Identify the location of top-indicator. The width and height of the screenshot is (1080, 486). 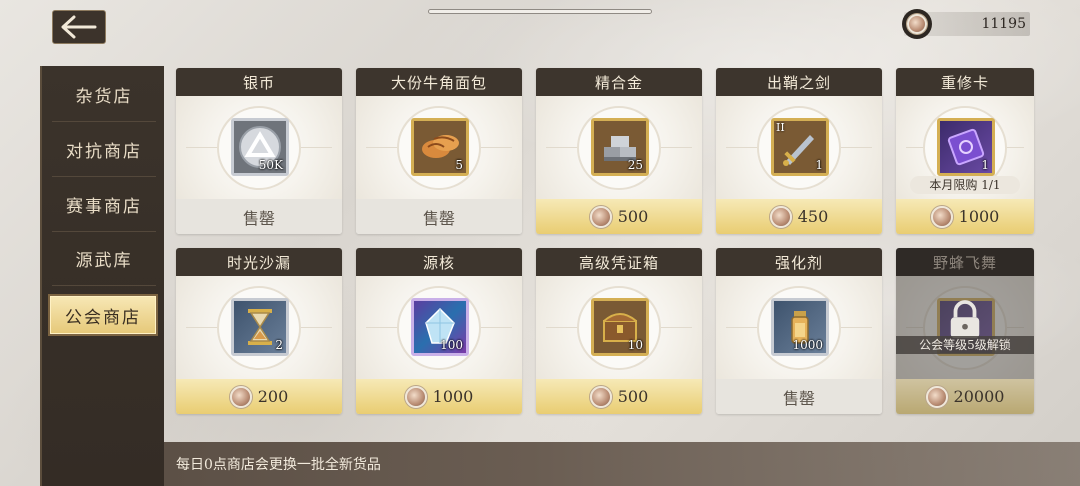
(540, 11).